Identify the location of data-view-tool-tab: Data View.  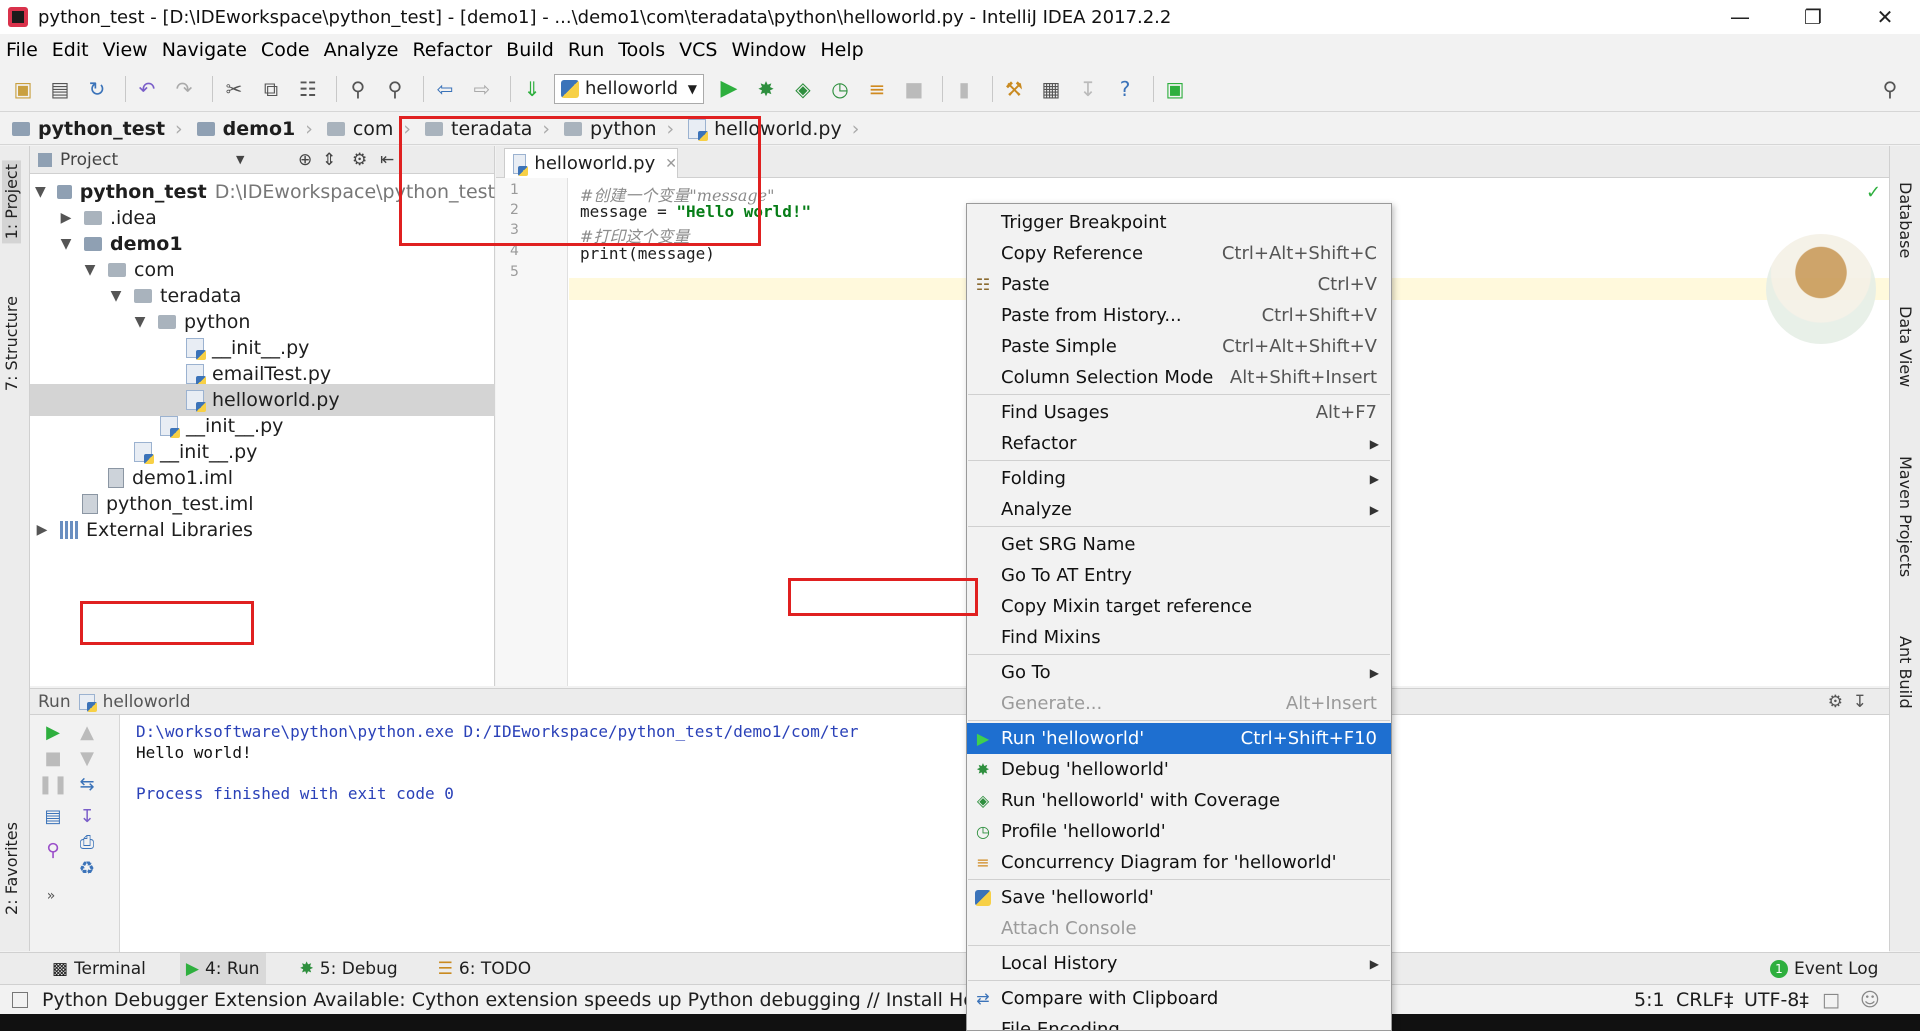
(1905, 346).